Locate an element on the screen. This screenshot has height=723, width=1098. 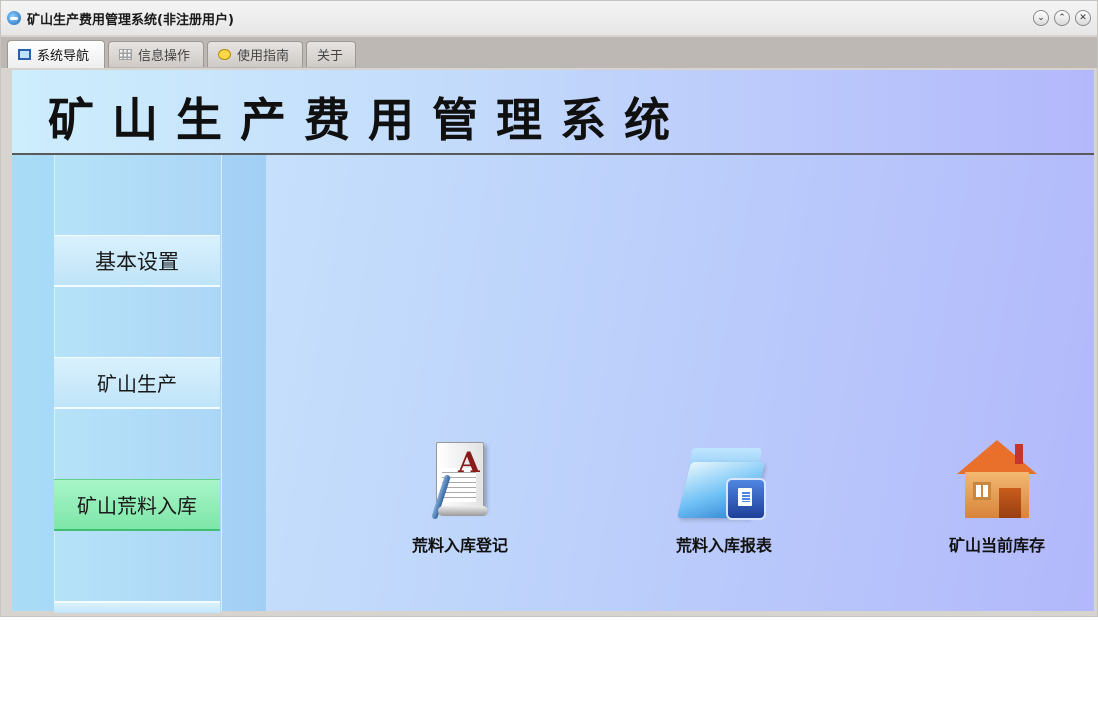
tab-bar: 系统导航 信息操作 使用指南 关于 is located at coordinates (549, 52).